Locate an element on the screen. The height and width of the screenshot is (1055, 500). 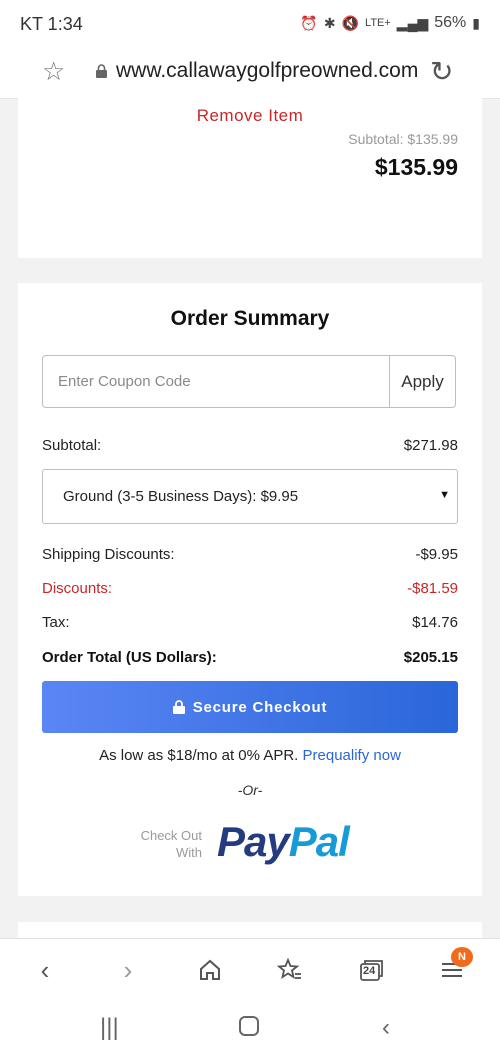
paypal-checkout-button: Check Out With PayPal is located at coordinates (250, 843).